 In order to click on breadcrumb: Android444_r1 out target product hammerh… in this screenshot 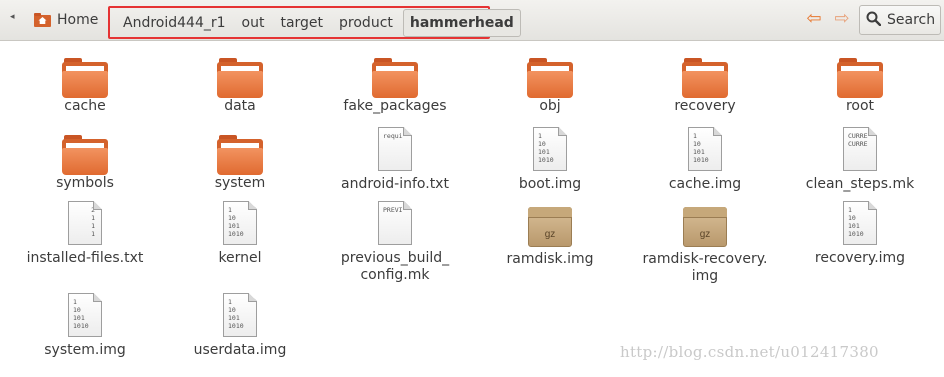, I will do `click(314, 22)`.